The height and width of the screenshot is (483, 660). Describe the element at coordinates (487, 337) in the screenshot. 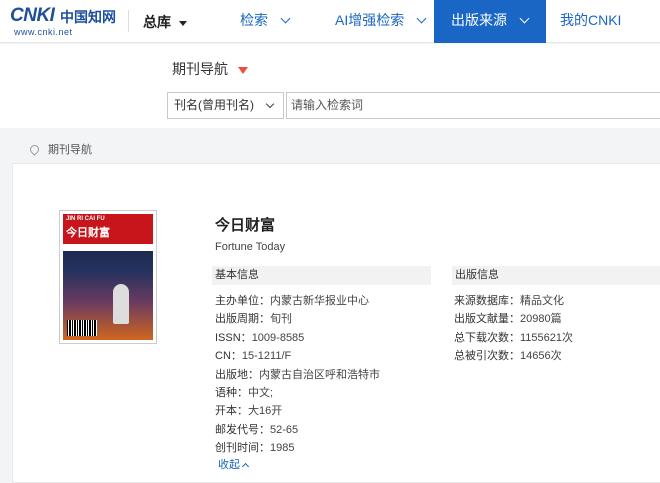

I see `info-label: 总下载次数：` at that location.